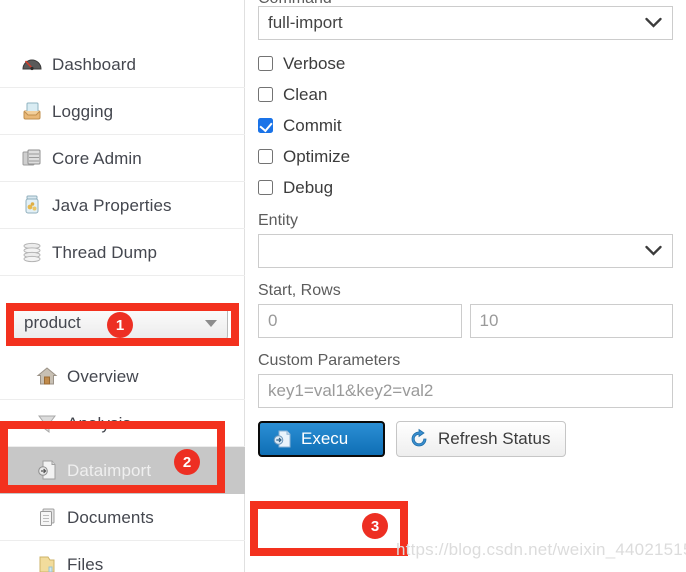  Describe the element at coordinates (103, 376) in the screenshot. I see `sidebar-item-label: Overview` at that location.